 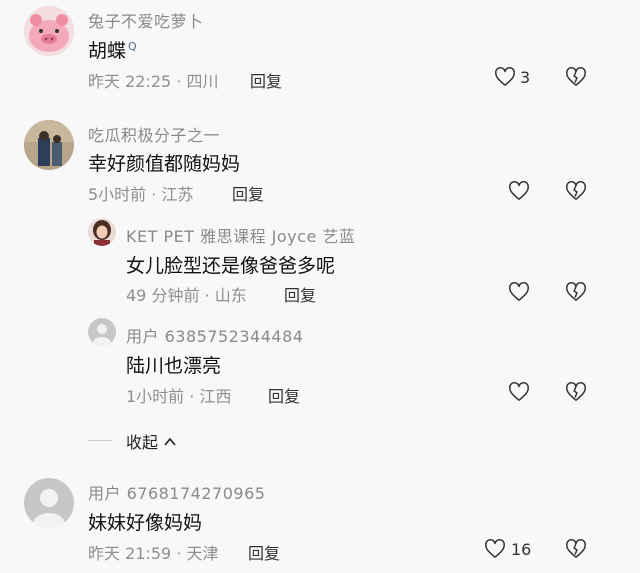 I want to click on collapse-replies-button: 收起, so click(x=151, y=441).